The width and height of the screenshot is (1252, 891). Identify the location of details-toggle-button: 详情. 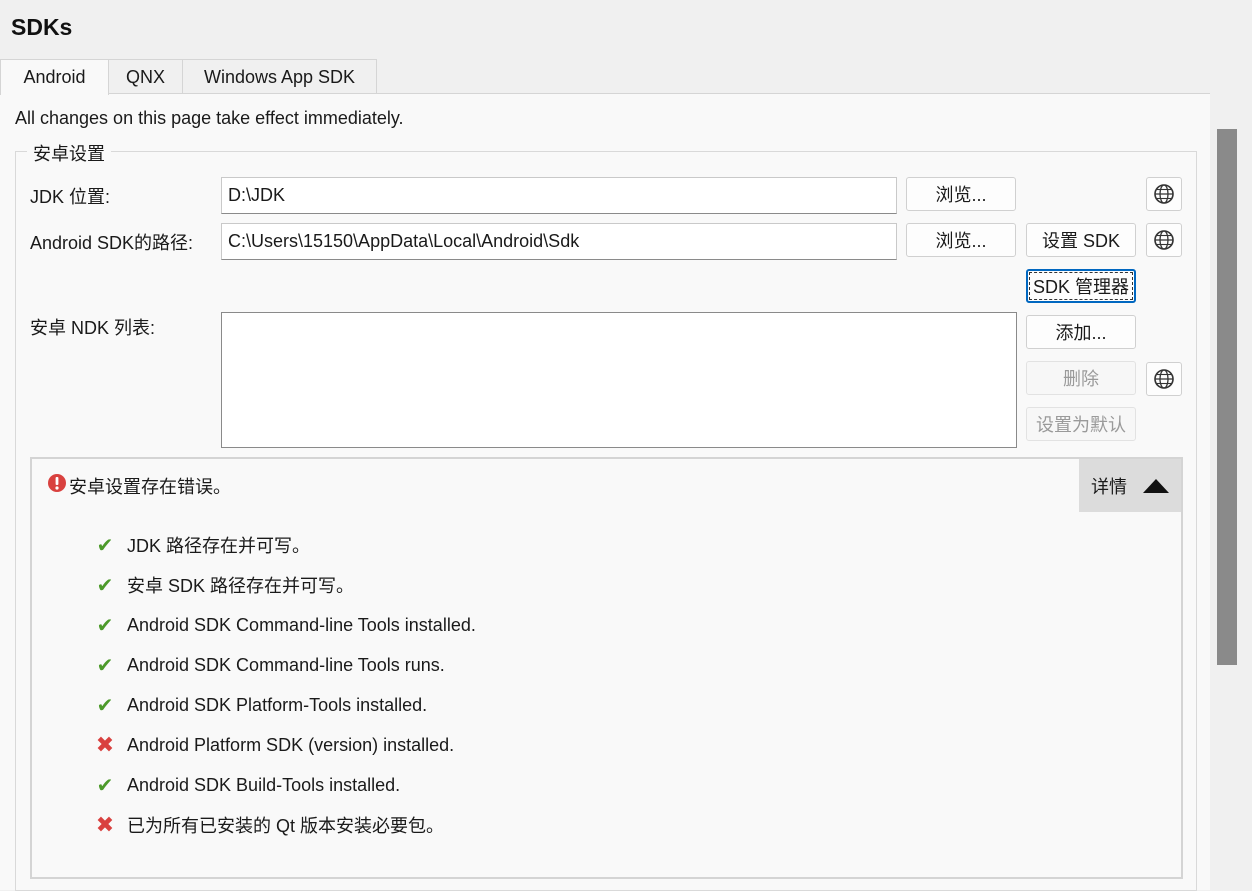
(1130, 485).